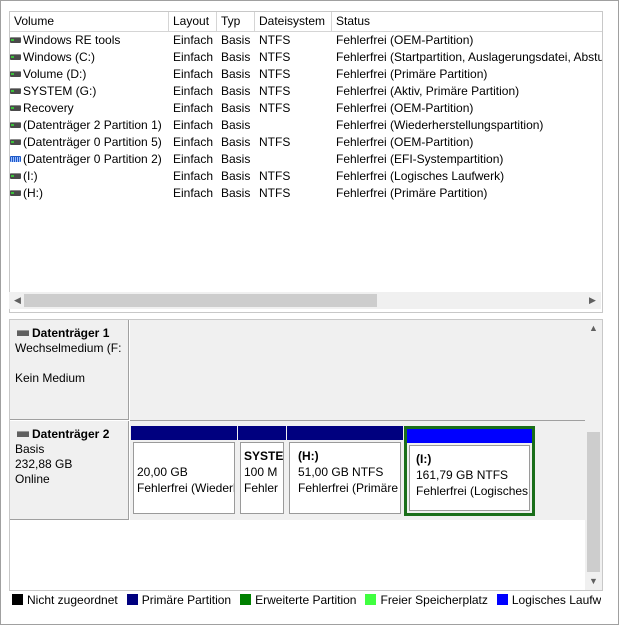 The image size is (619, 625). What do you see at coordinates (424, 459) in the screenshot?
I see `partition-name: (I:)` at bounding box center [424, 459].